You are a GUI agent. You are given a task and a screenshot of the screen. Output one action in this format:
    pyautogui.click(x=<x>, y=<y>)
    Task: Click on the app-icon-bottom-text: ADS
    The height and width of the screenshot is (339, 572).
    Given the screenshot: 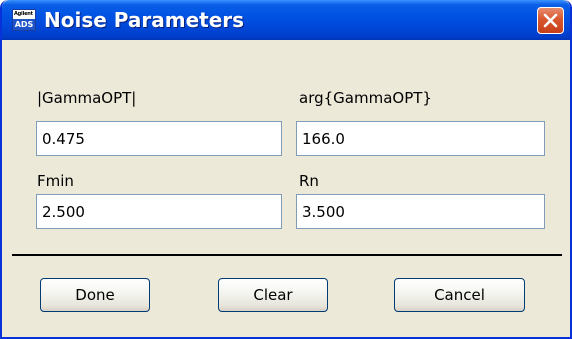 What is the action you would take?
    pyautogui.click(x=24, y=24)
    